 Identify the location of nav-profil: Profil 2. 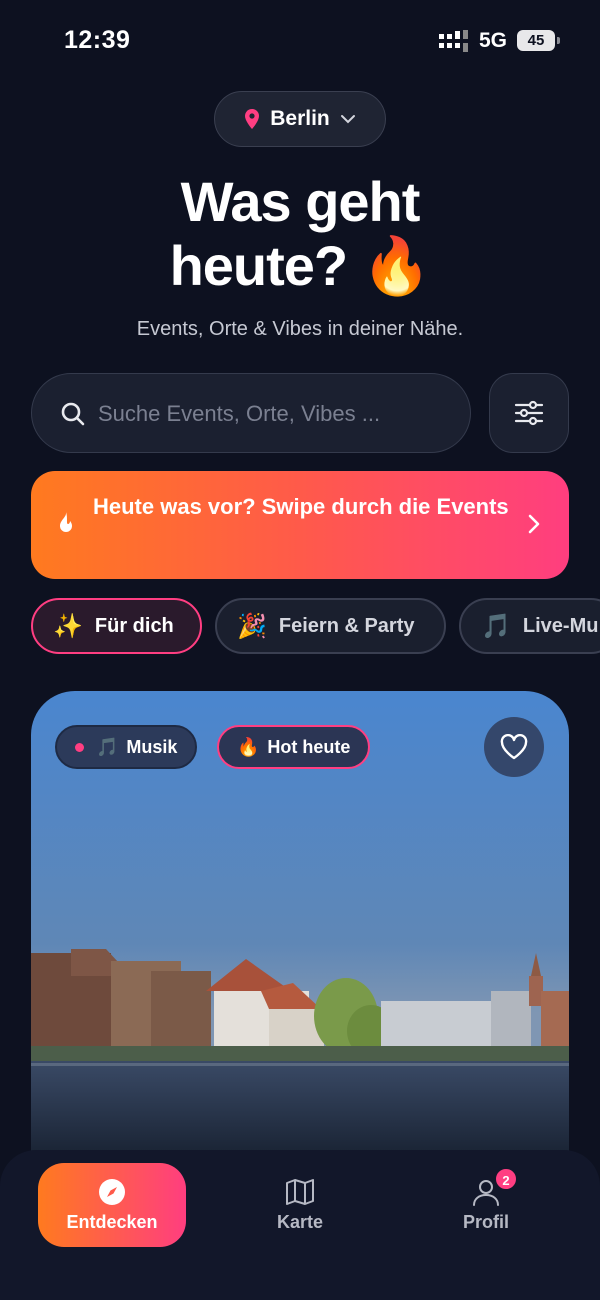
(486, 1205).